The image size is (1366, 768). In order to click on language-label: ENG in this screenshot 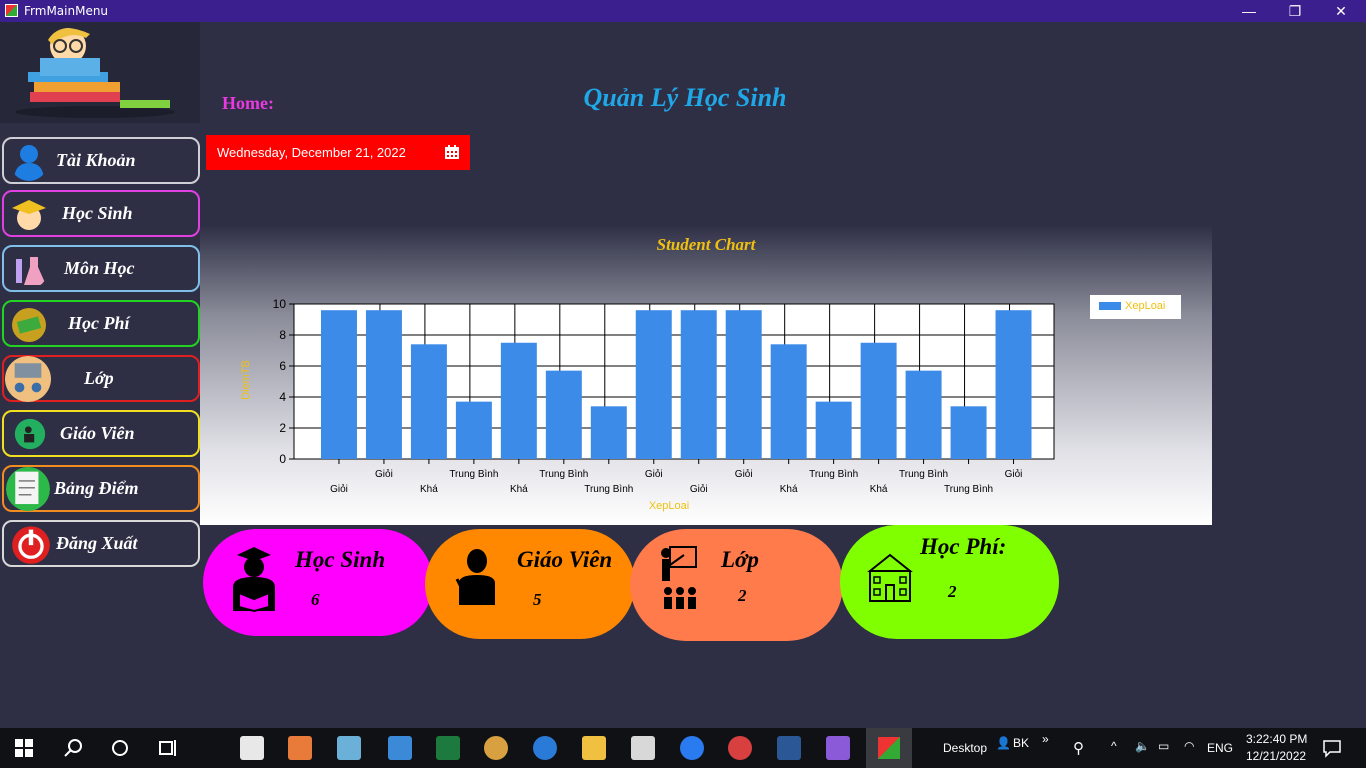, I will do `click(1220, 748)`.